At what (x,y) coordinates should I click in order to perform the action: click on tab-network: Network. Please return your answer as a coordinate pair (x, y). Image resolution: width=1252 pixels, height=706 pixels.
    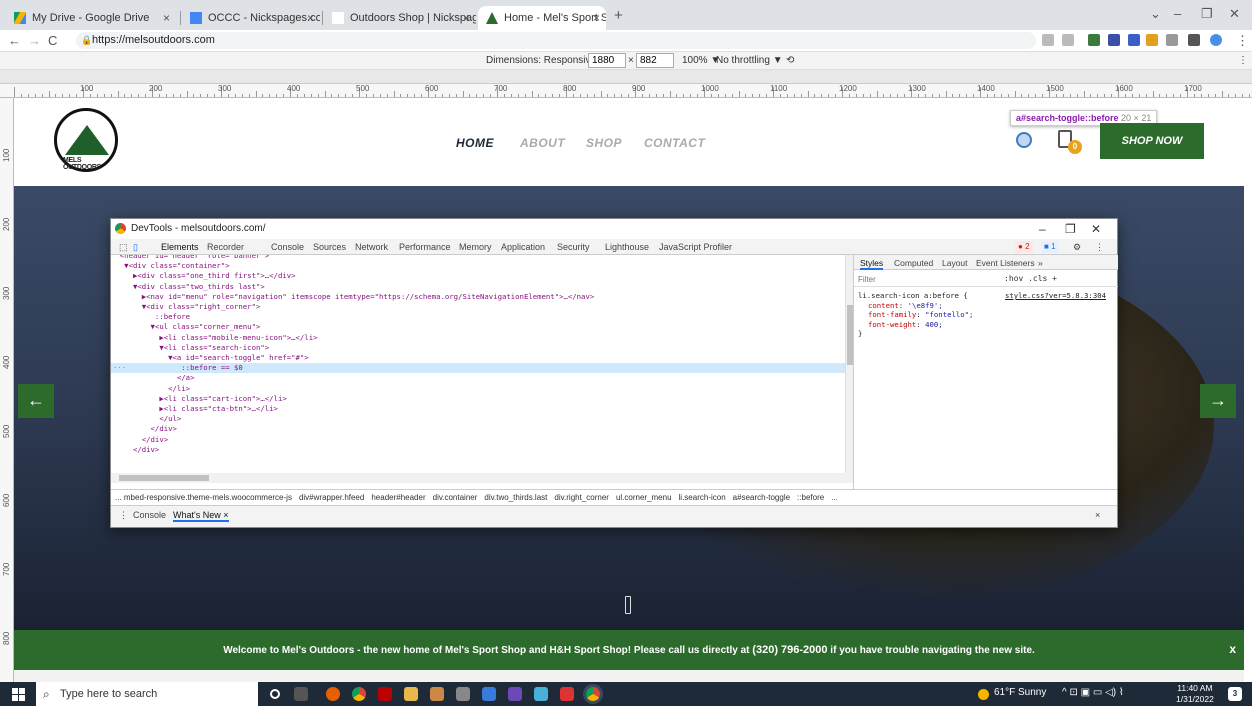
    Looking at the image, I should click on (371, 247).